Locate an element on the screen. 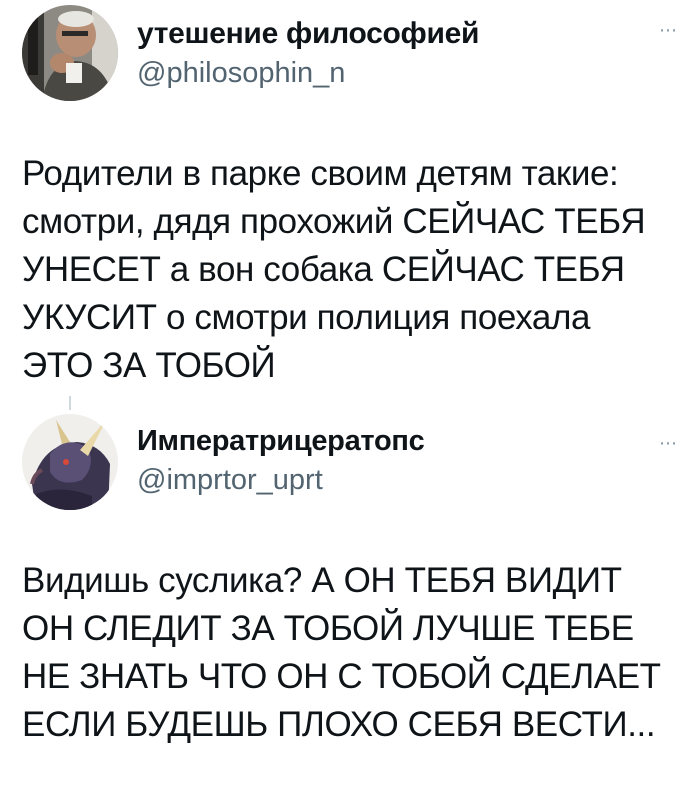  display-name: утешение философией is located at coordinates (308, 34).